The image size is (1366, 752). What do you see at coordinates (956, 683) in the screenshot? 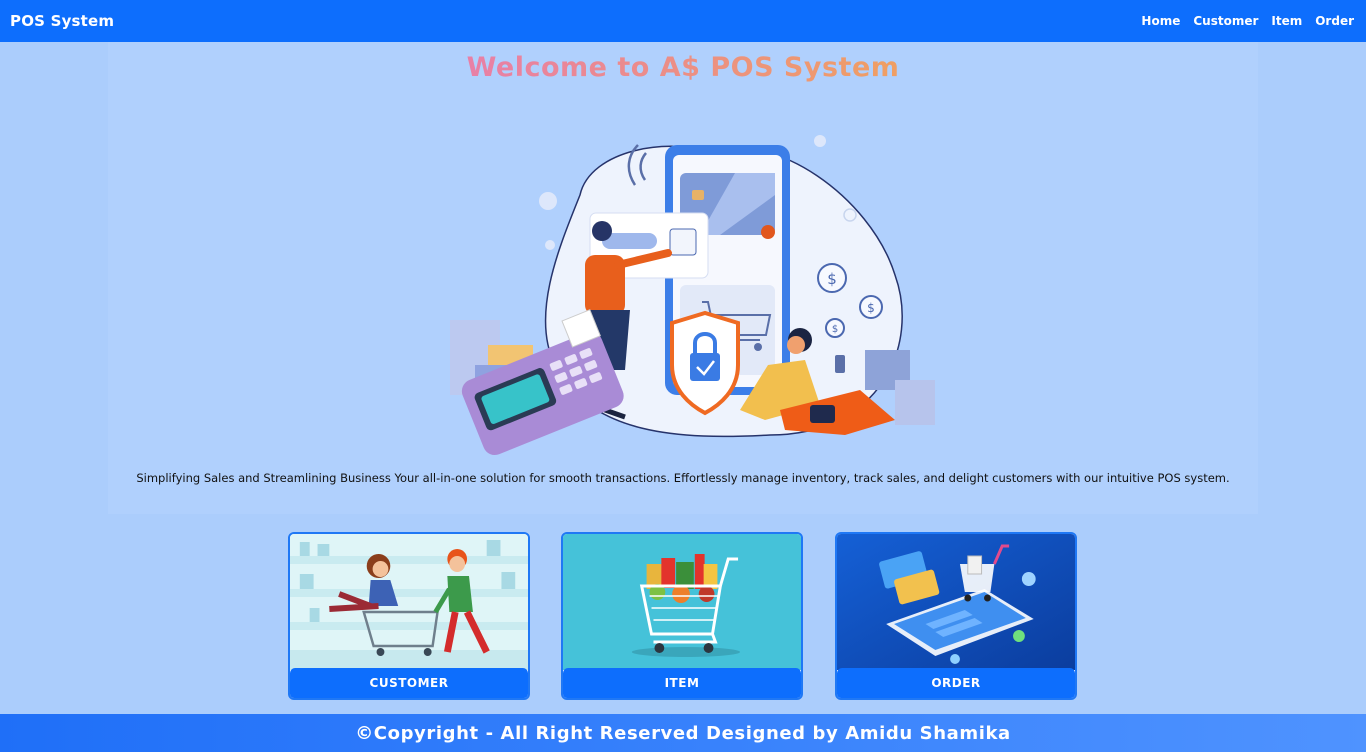
I see `order-card-button: ORDER` at bounding box center [956, 683].